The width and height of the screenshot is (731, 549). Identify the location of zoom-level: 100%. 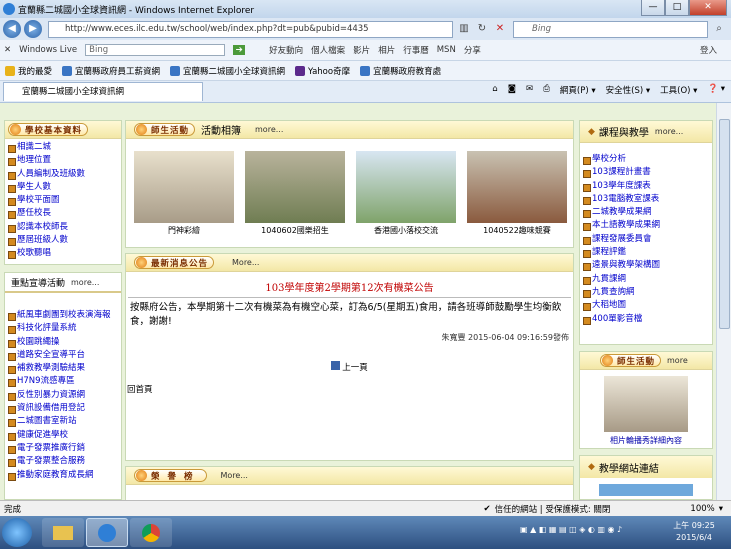
(702, 509).